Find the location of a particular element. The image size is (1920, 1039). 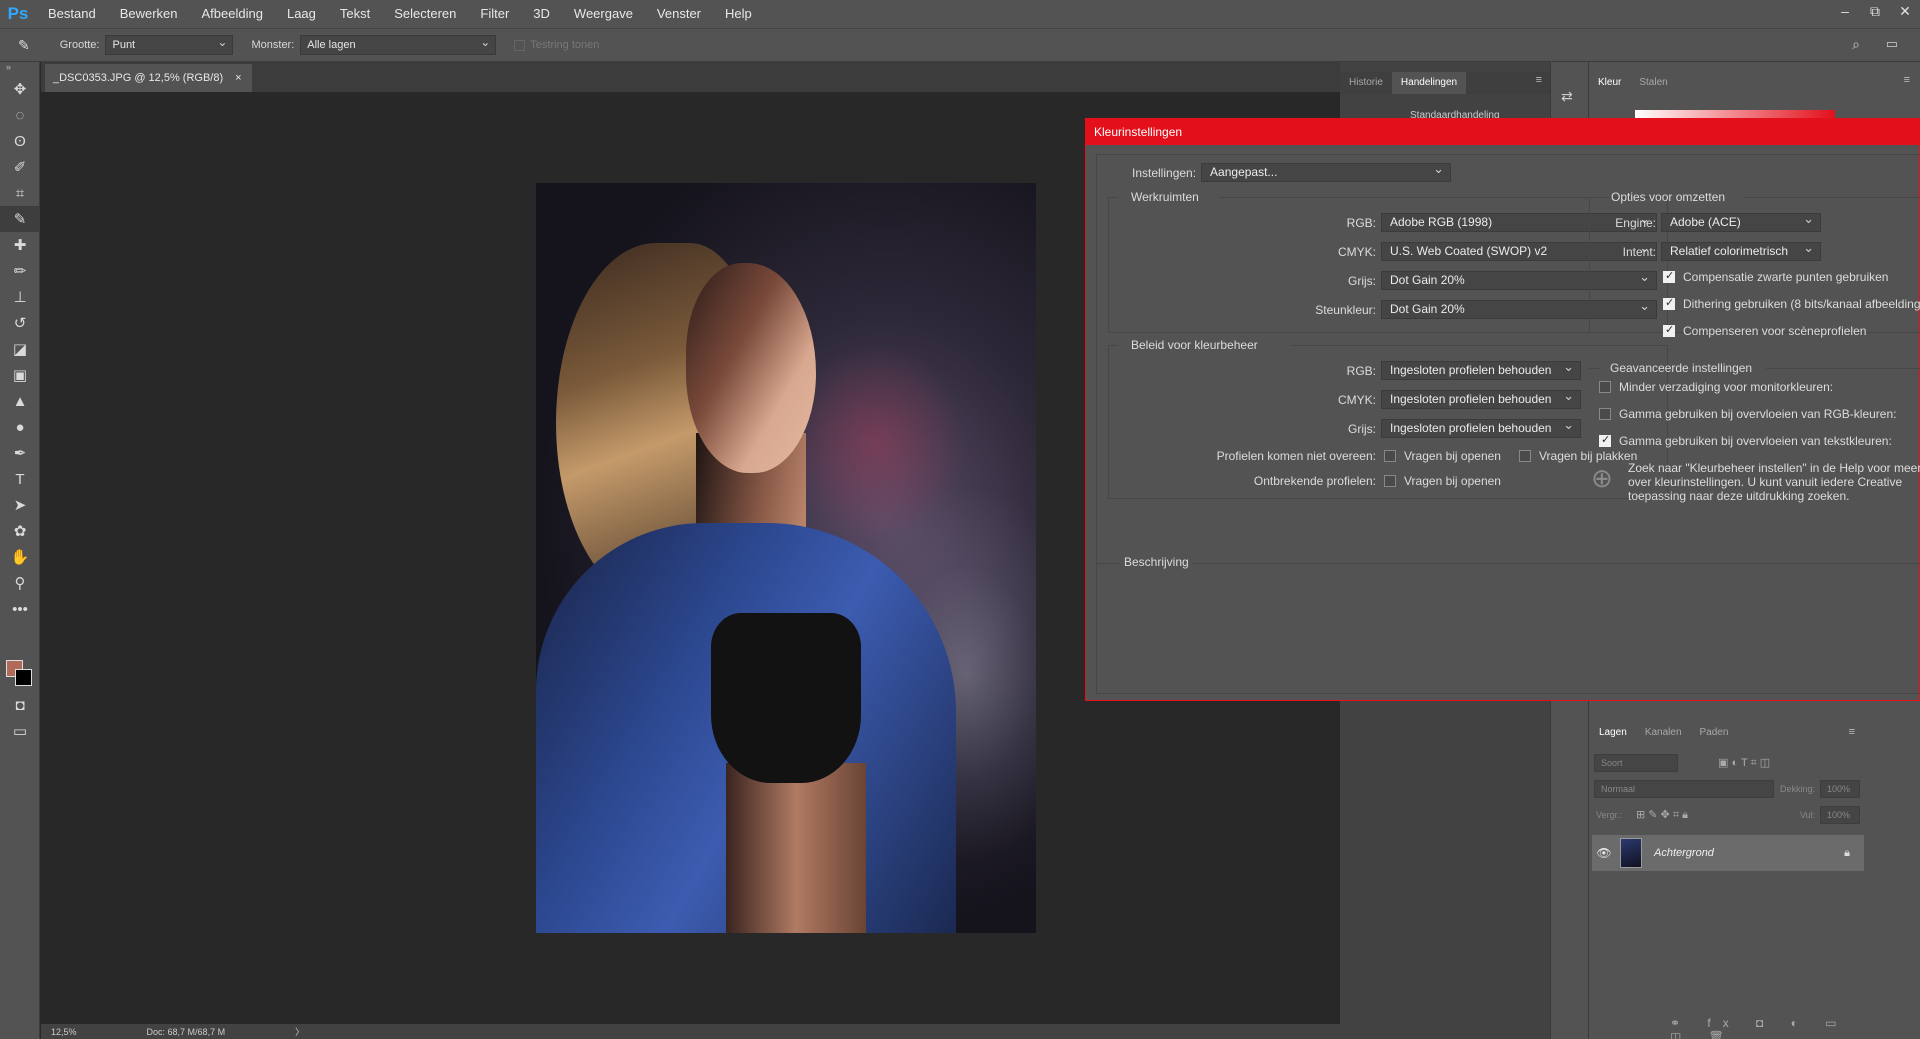

healing-brush-icon: ✚ is located at coordinates (20, 245).